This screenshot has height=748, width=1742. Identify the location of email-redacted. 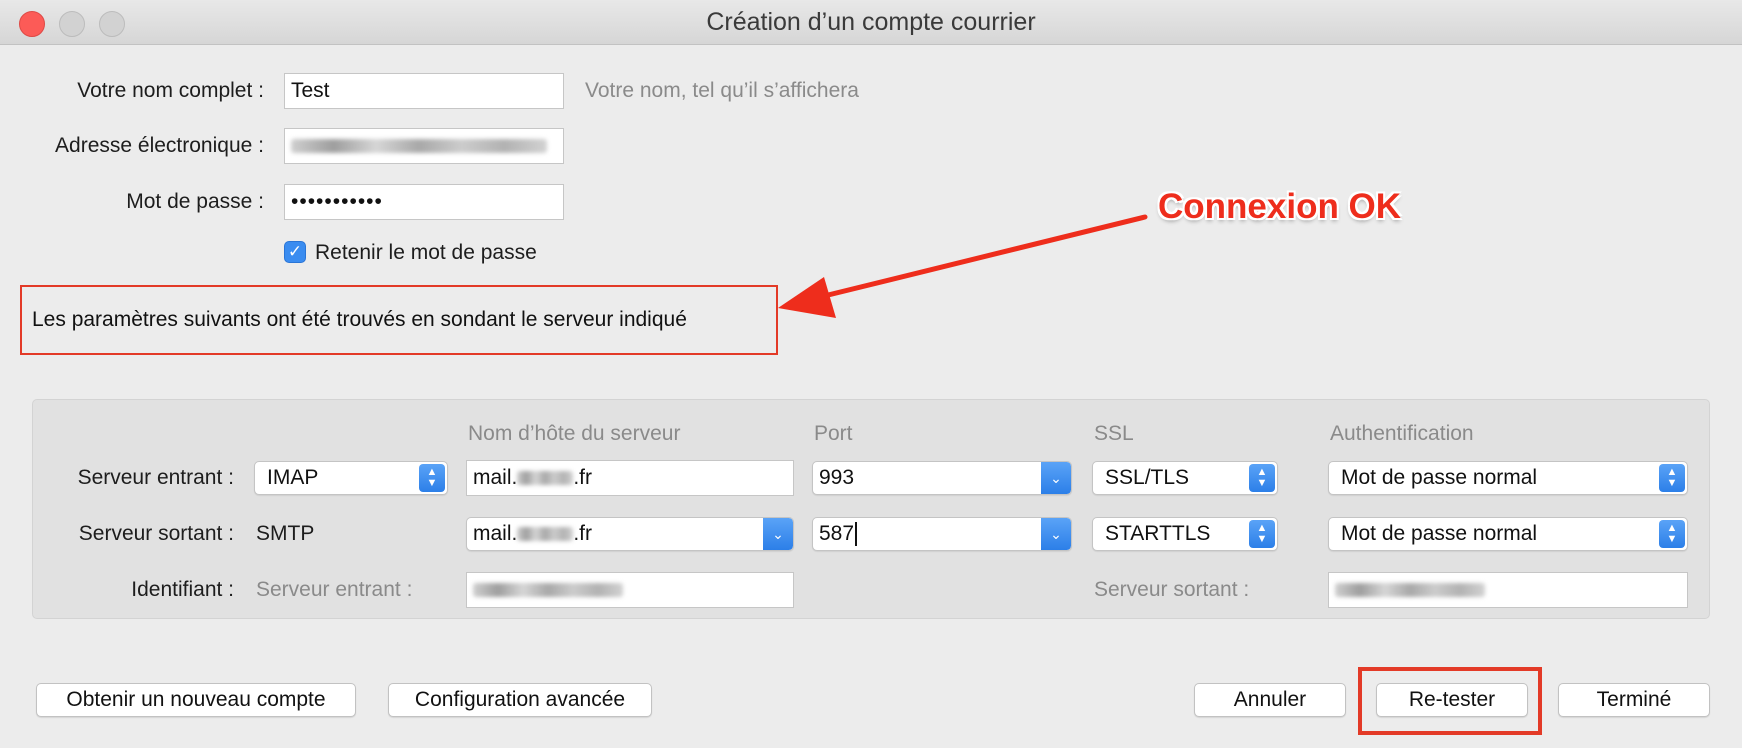
(419, 146).